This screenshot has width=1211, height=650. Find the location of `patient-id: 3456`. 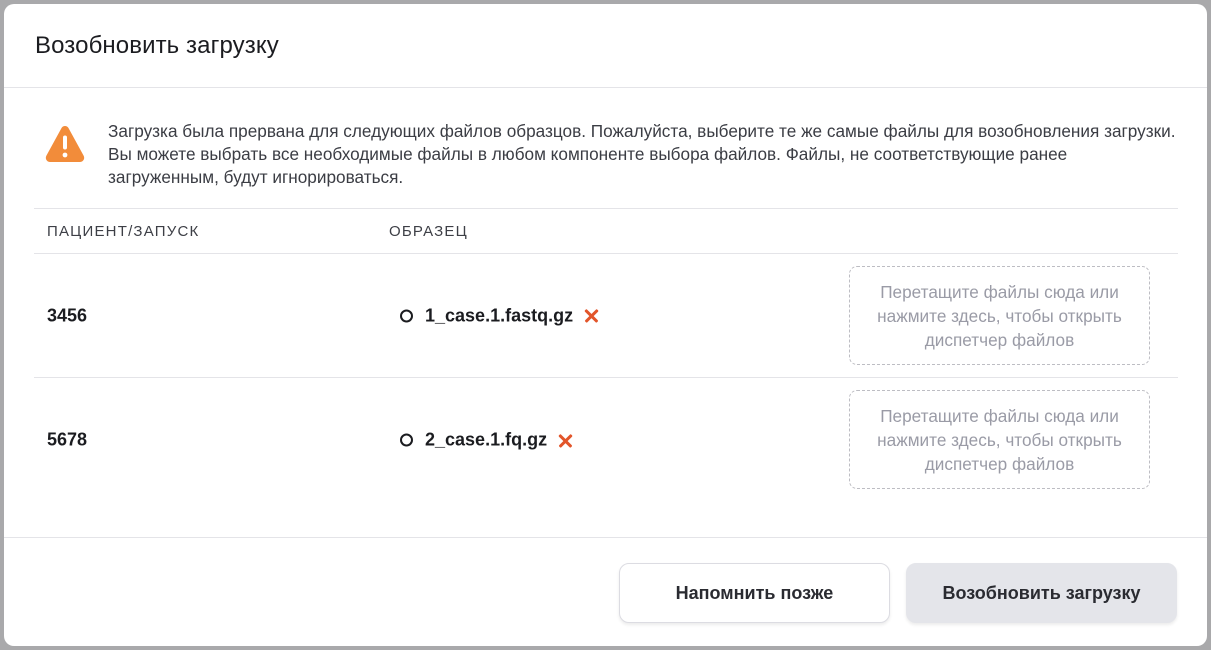

patient-id: 3456 is located at coordinates (67, 315).